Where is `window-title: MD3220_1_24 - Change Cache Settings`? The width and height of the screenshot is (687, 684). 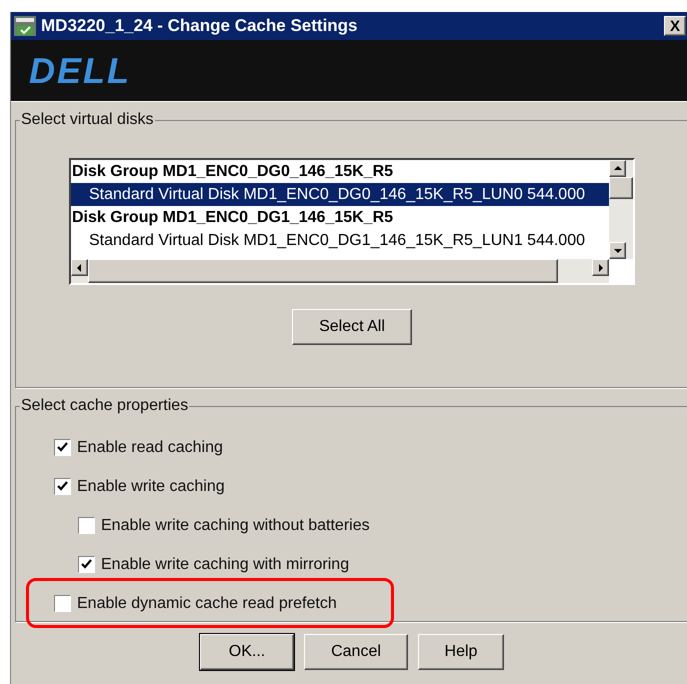 window-title: MD3220_1_24 - Change Cache Settings is located at coordinates (200, 26).